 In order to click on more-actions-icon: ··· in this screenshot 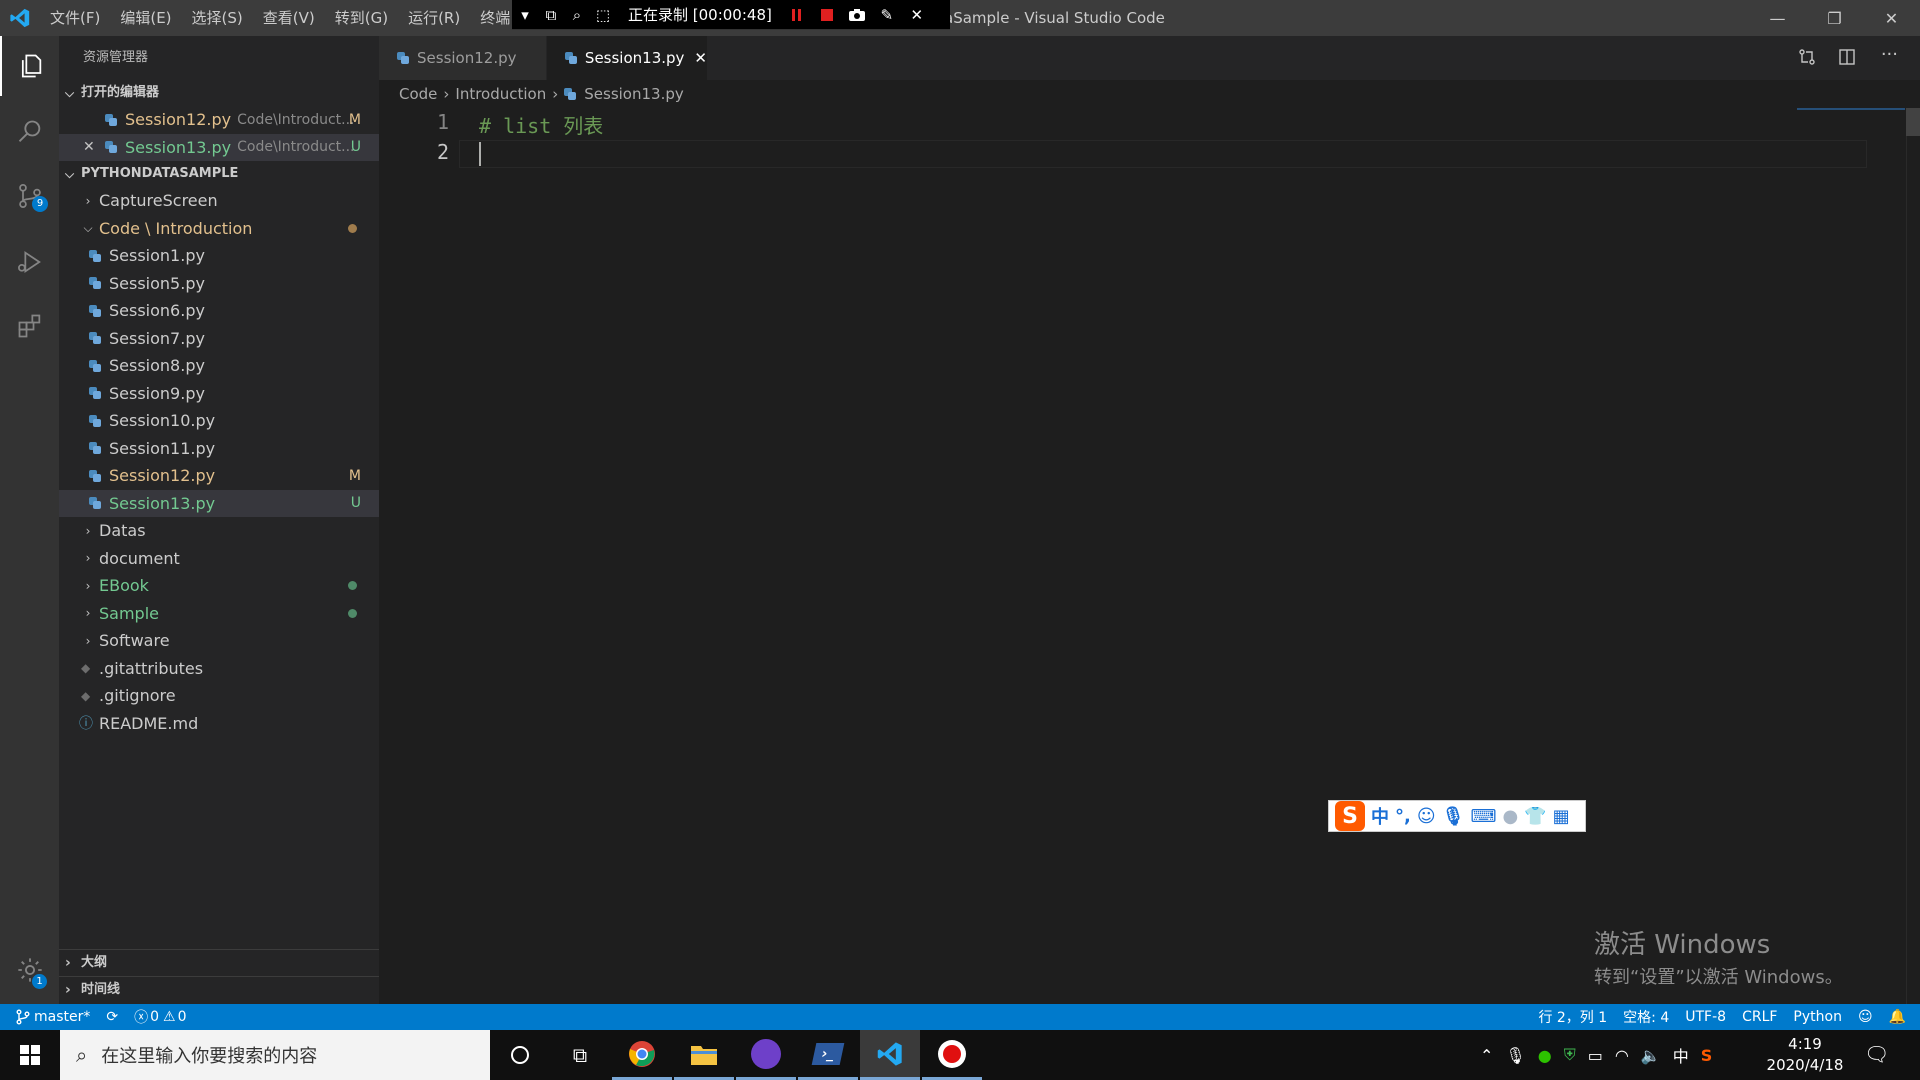, I will do `click(1889, 54)`.